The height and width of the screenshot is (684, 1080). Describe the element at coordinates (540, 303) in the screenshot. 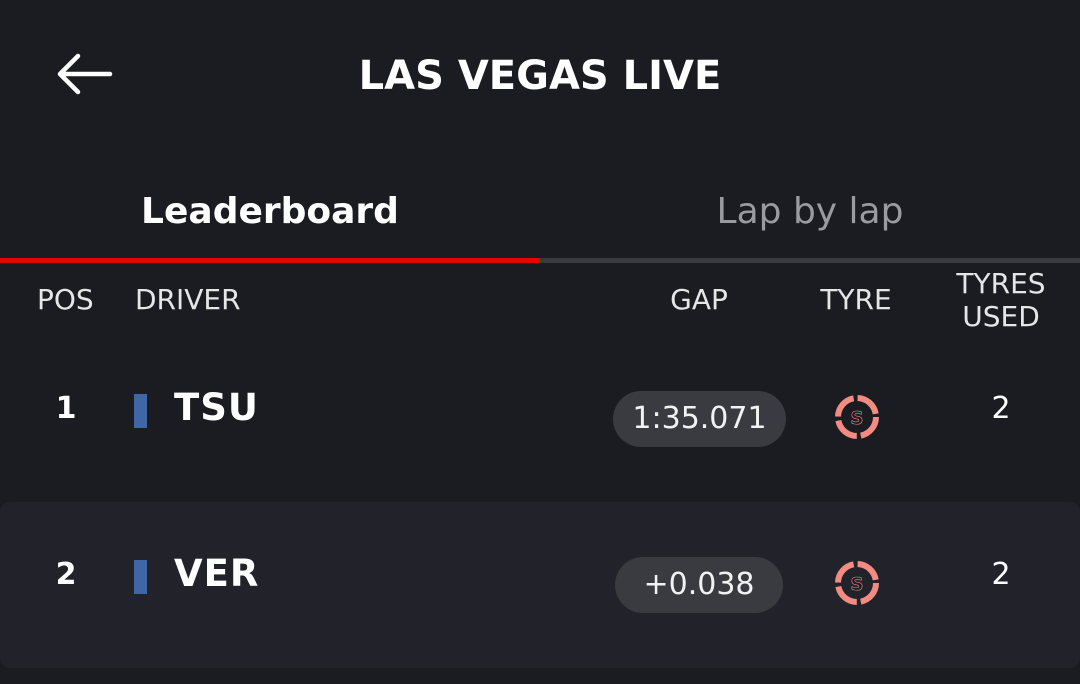

I see `table-header: POS DRIVER GAP TYRE TYRES USED` at that location.